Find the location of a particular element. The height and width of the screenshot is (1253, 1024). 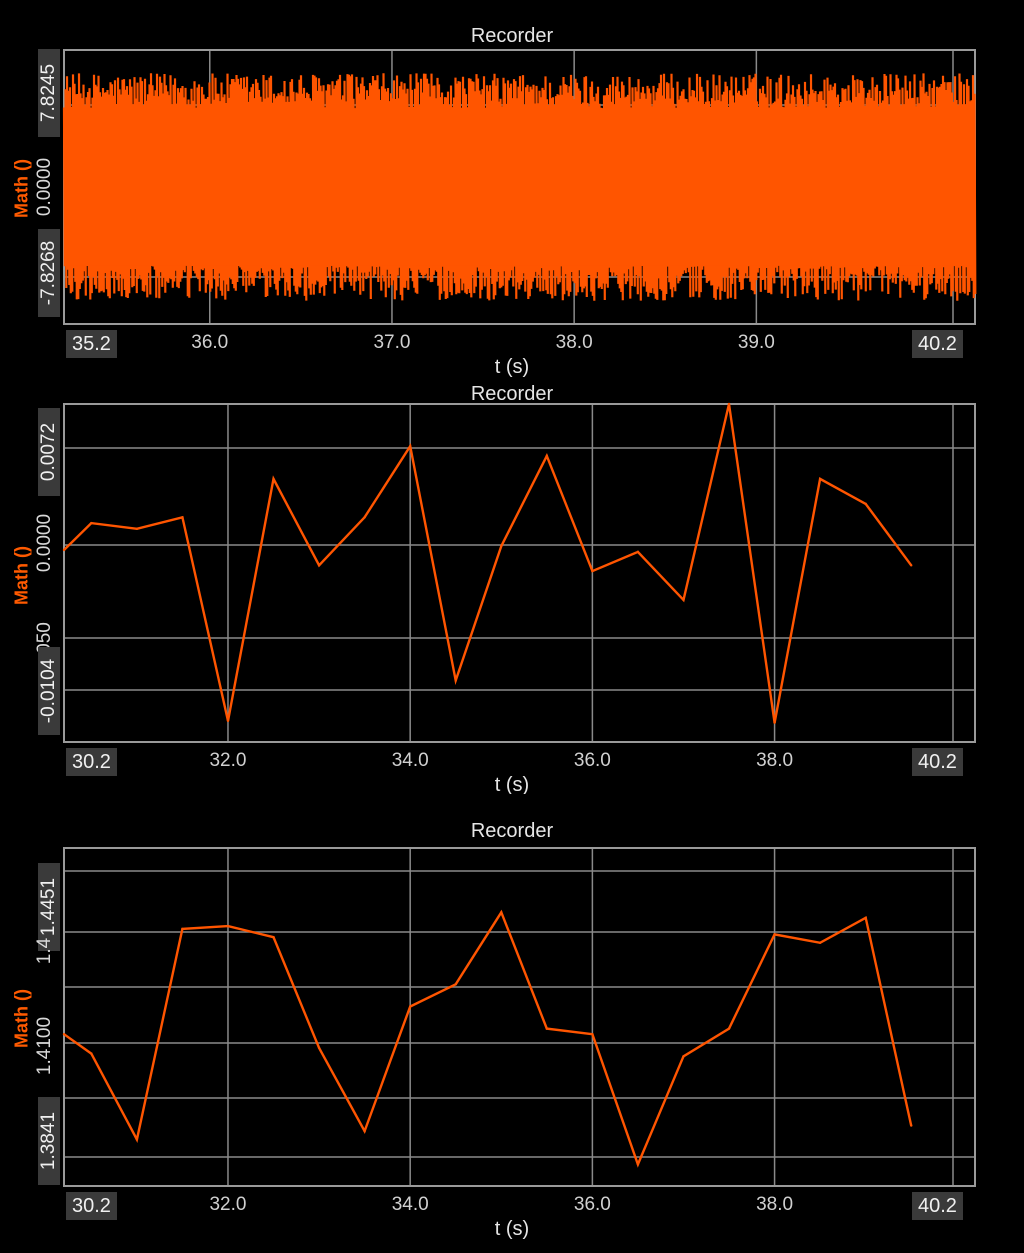

x-tick-label: 37.0 is located at coordinates (391, 342).